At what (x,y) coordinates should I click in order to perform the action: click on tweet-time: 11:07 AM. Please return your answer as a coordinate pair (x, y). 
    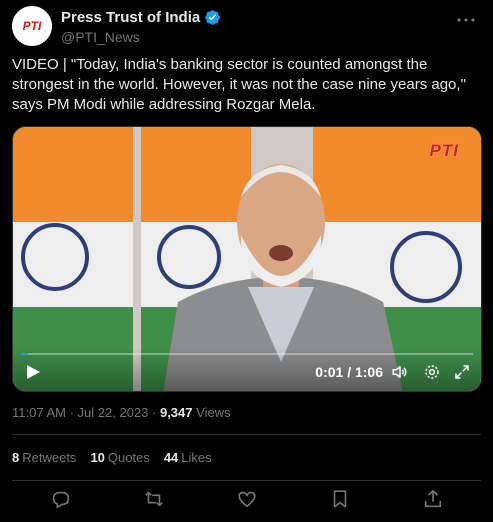
    Looking at the image, I should click on (39, 412).